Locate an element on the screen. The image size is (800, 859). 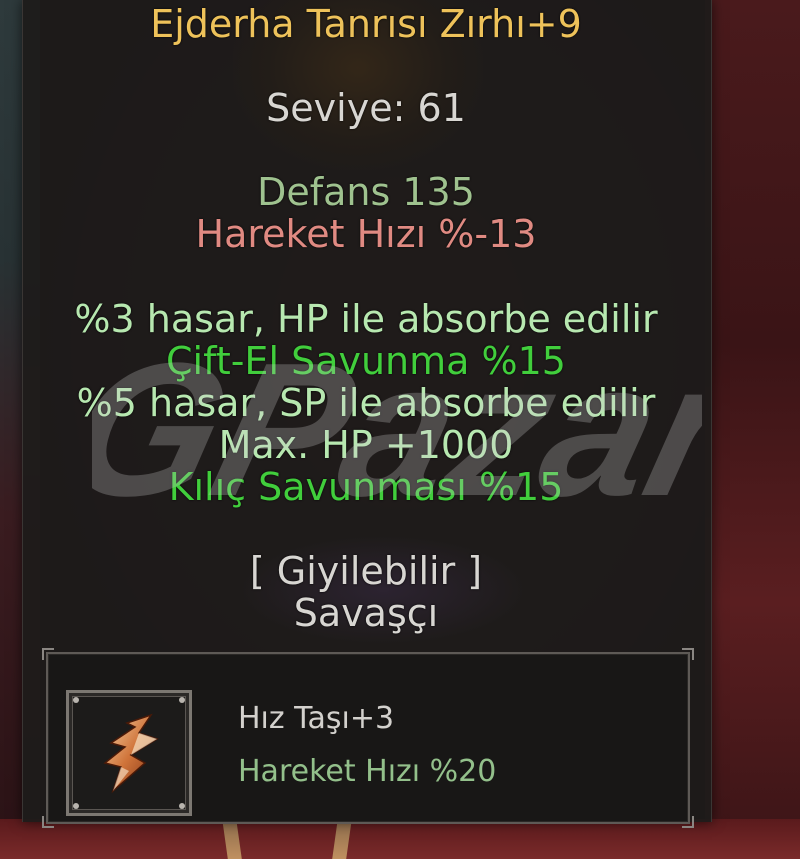
speed-stone-icon is located at coordinates (131, 753).